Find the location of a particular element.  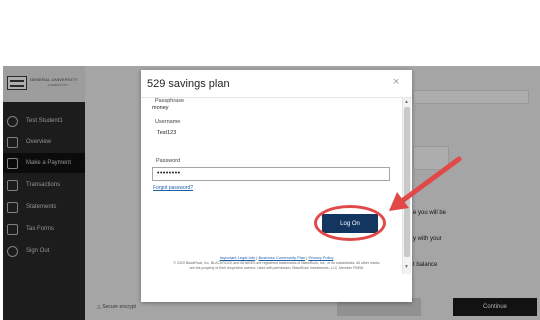

passphrase-value: money is located at coordinates (160, 108).